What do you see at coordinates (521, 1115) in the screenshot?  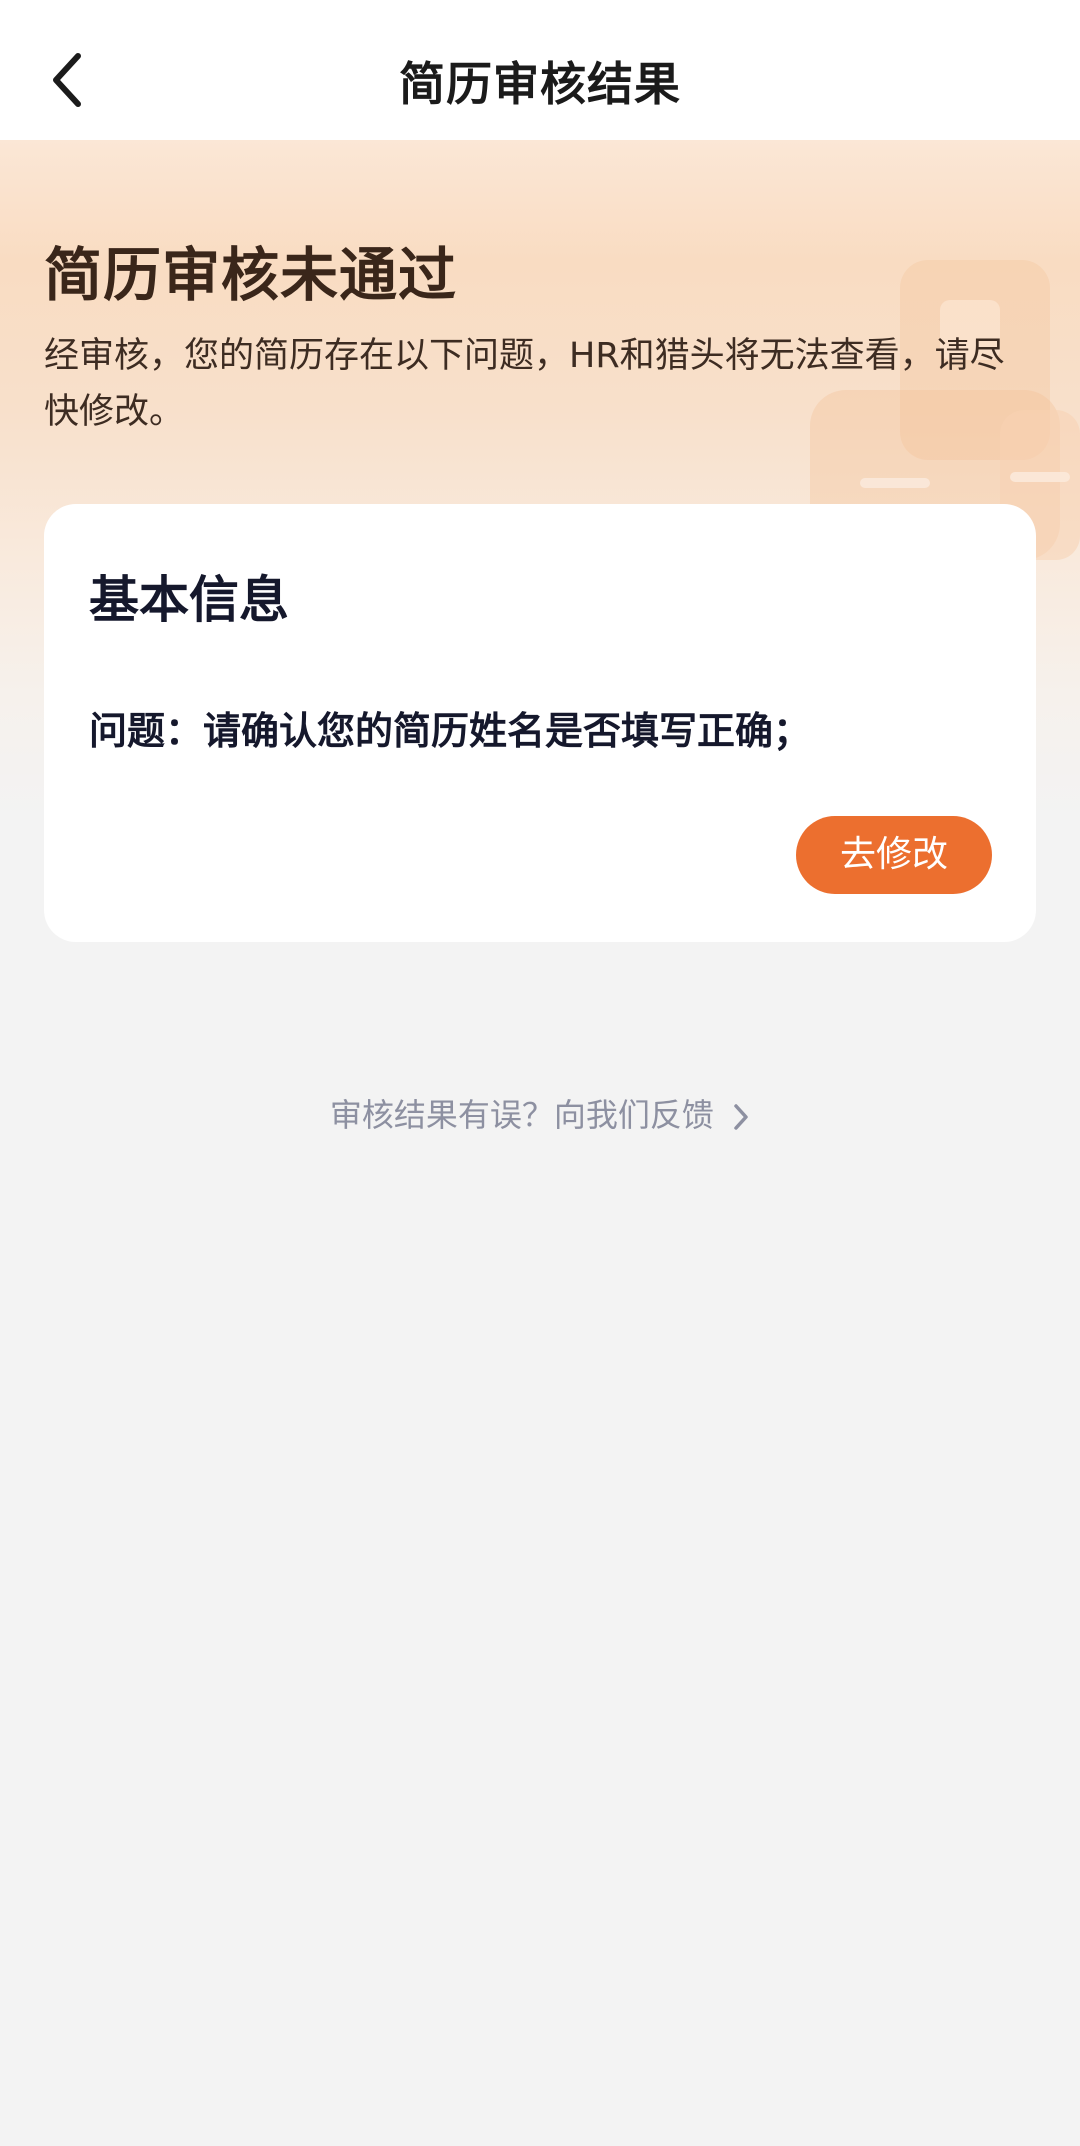 I see `feedback-label: 审核结果有误？向我们反馈` at bounding box center [521, 1115].